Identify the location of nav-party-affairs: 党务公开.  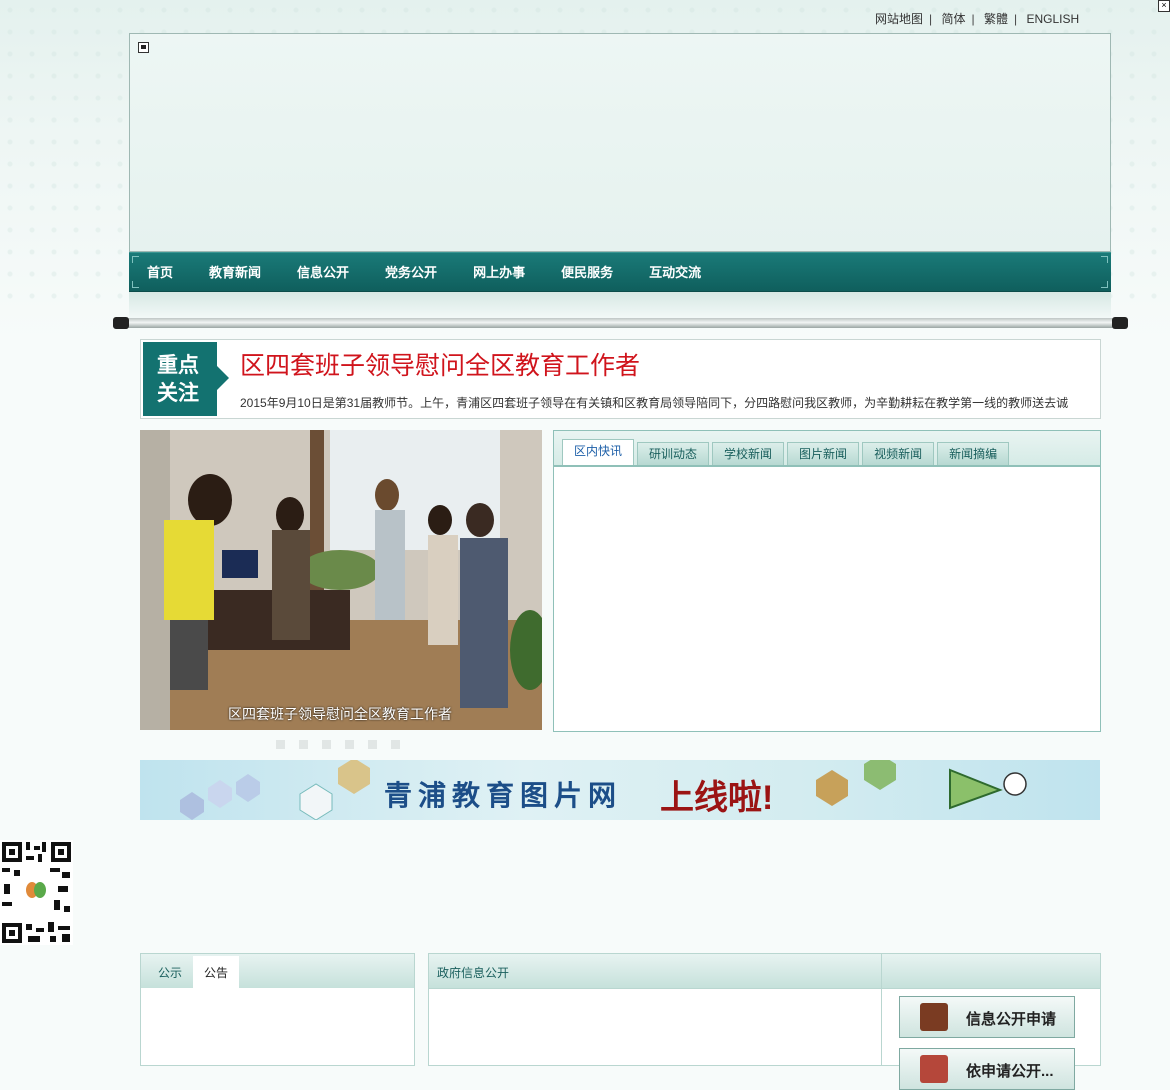
(411, 273).